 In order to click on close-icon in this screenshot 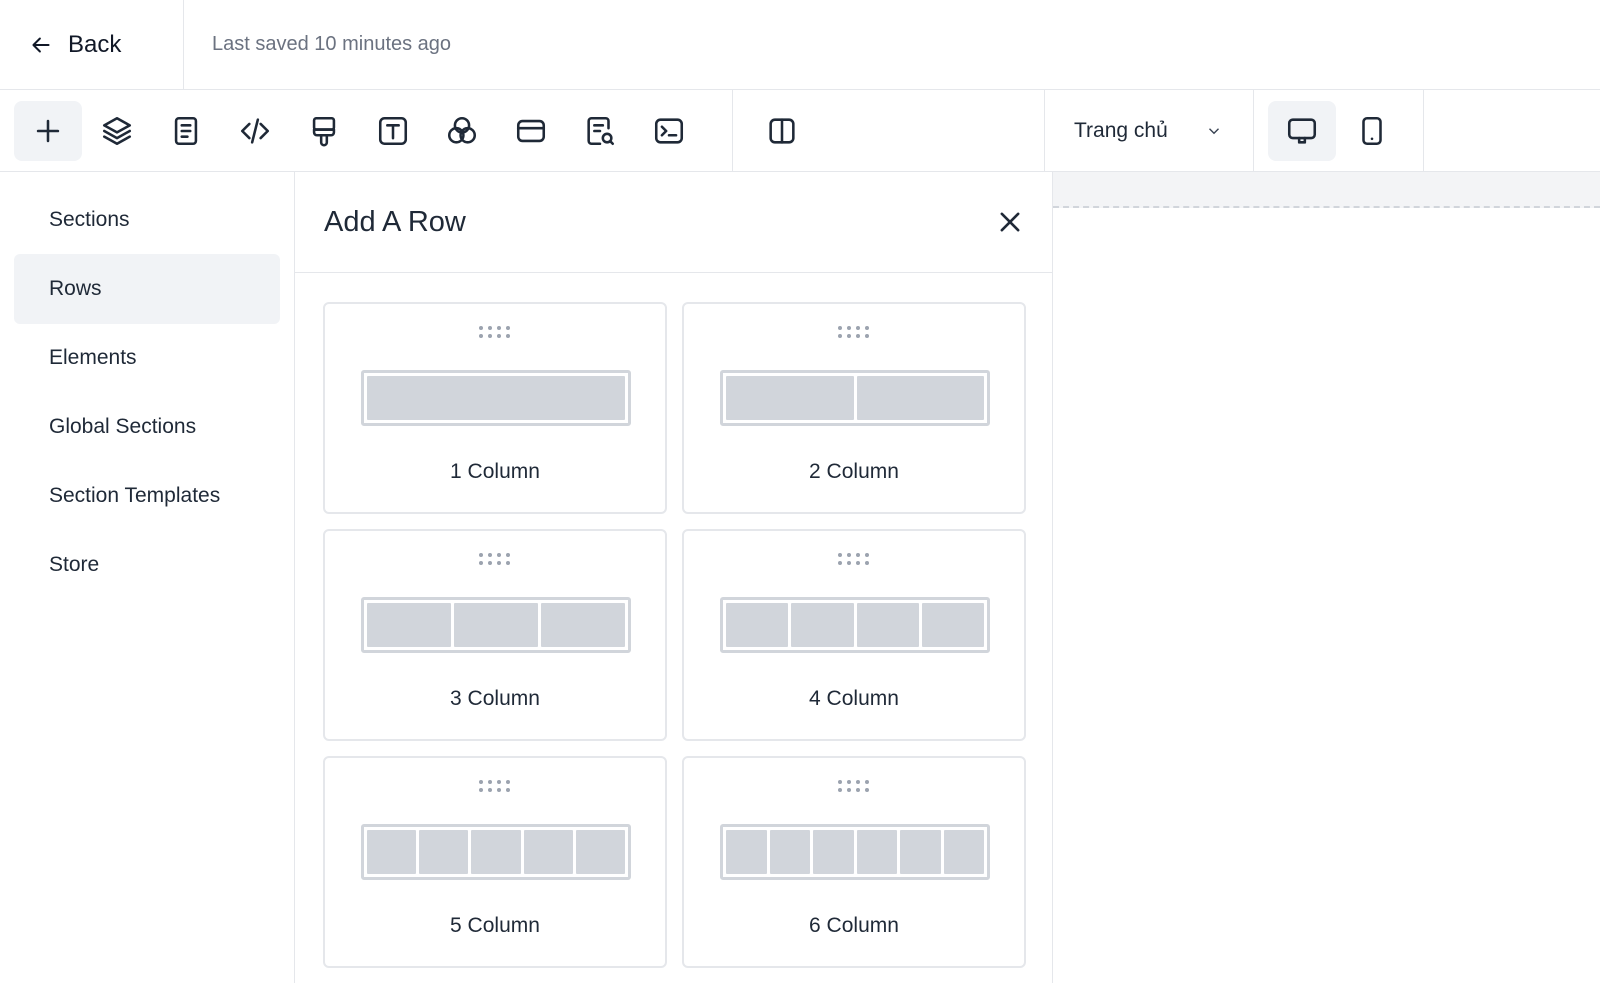, I will do `click(1010, 222)`.